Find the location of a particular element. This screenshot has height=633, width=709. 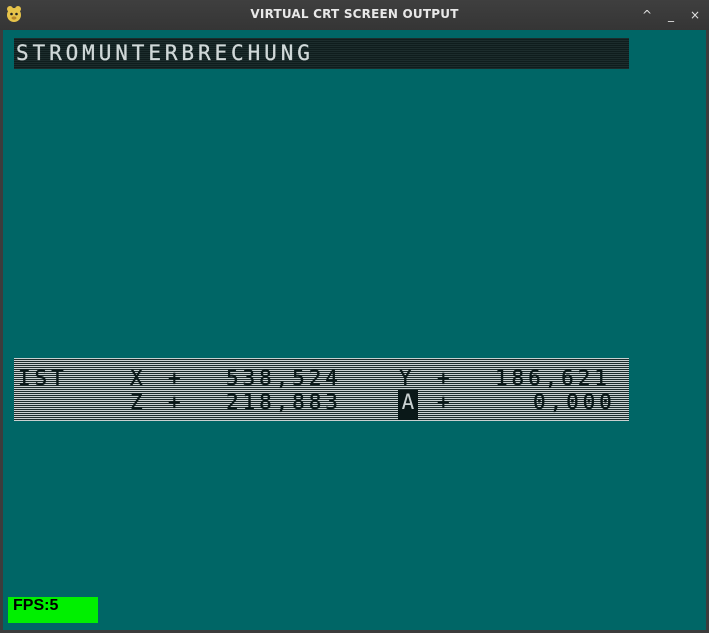

axis-y-sign: + is located at coordinates (445, 378).